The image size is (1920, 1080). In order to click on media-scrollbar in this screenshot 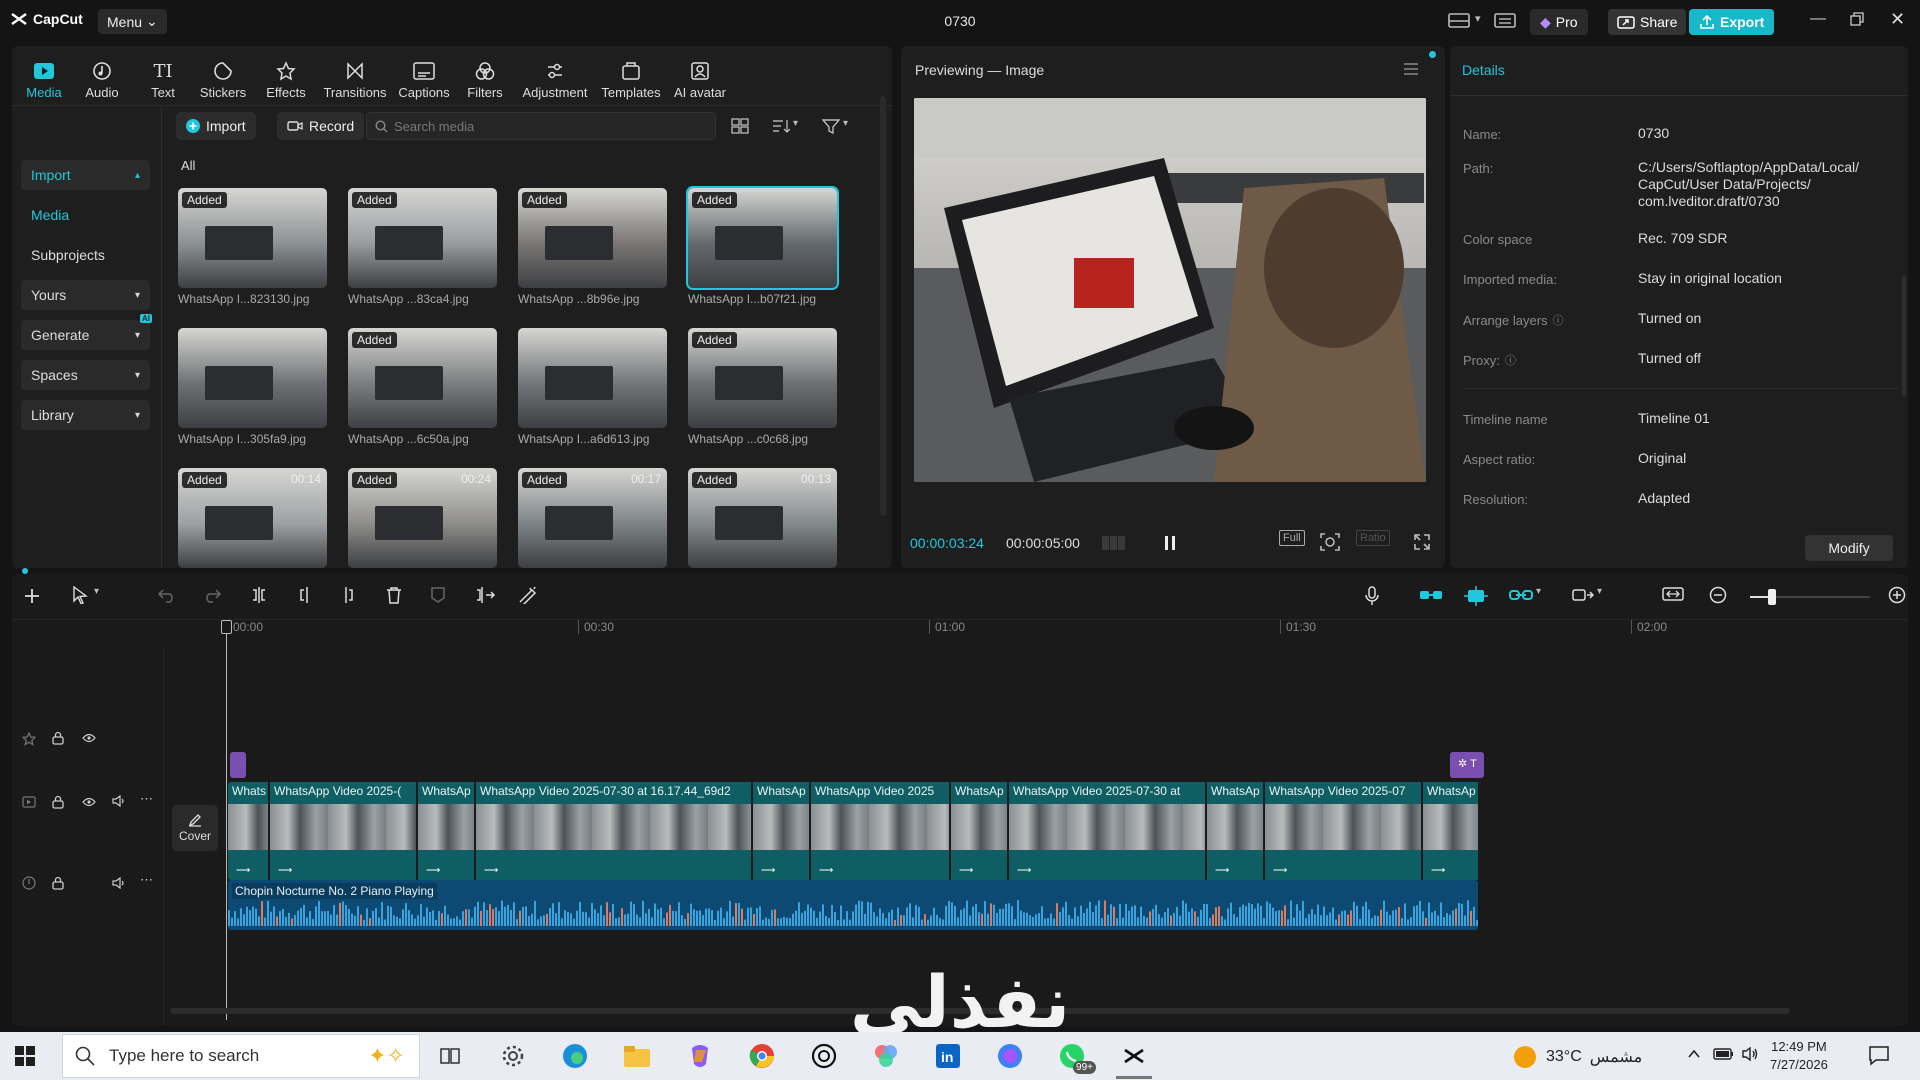, I will do `click(883, 306)`.